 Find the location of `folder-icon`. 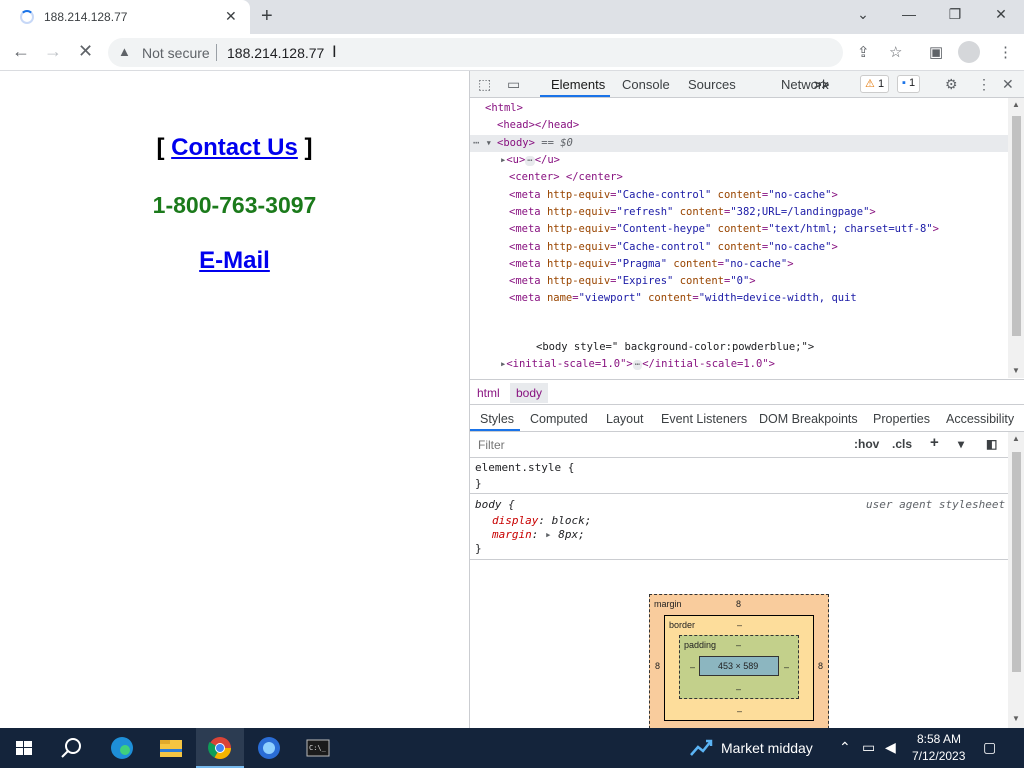

folder-icon is located at coordinates (171, 748).